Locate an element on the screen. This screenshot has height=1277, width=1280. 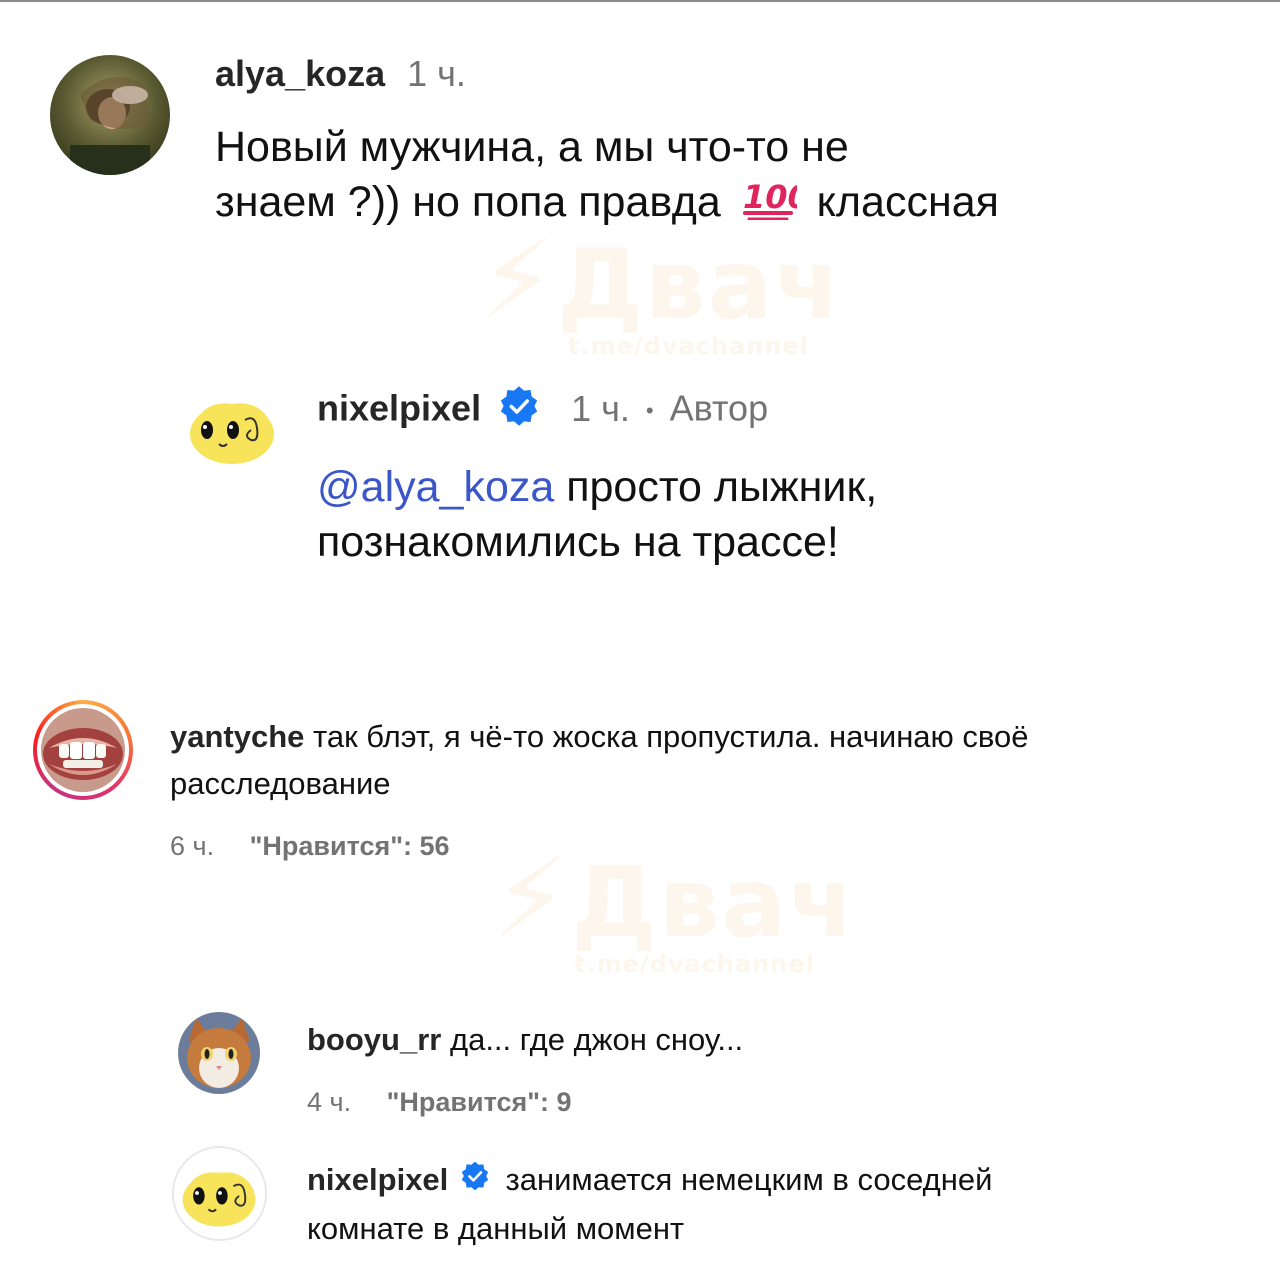
comment-footer: 6 ч. "Нравится": 56 is located at coordinates (310, 846).